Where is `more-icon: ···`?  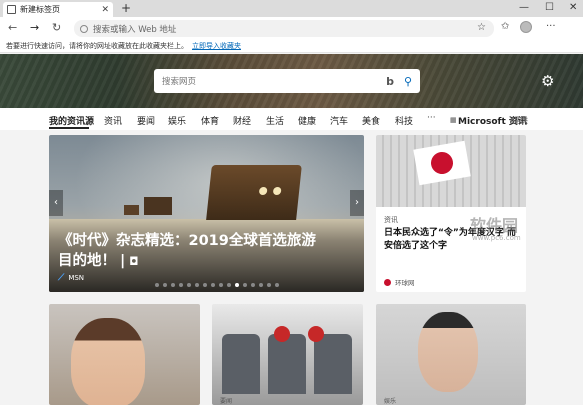
more-icon: ··· is located at coordinates (551, 26).